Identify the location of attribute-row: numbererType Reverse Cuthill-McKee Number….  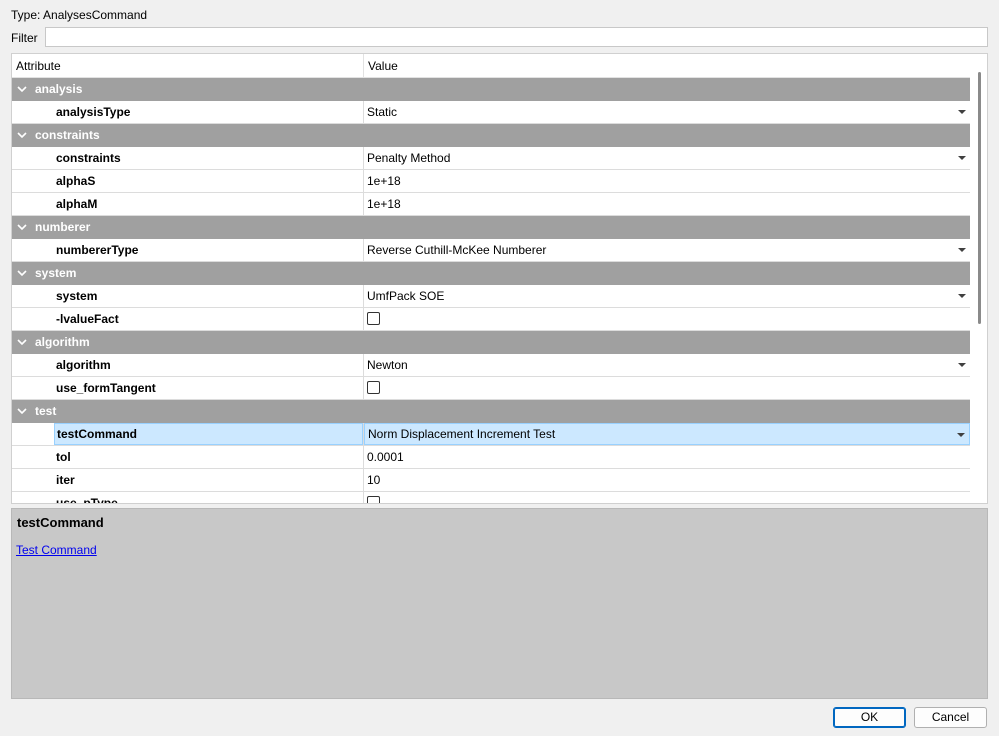
(491, 250).